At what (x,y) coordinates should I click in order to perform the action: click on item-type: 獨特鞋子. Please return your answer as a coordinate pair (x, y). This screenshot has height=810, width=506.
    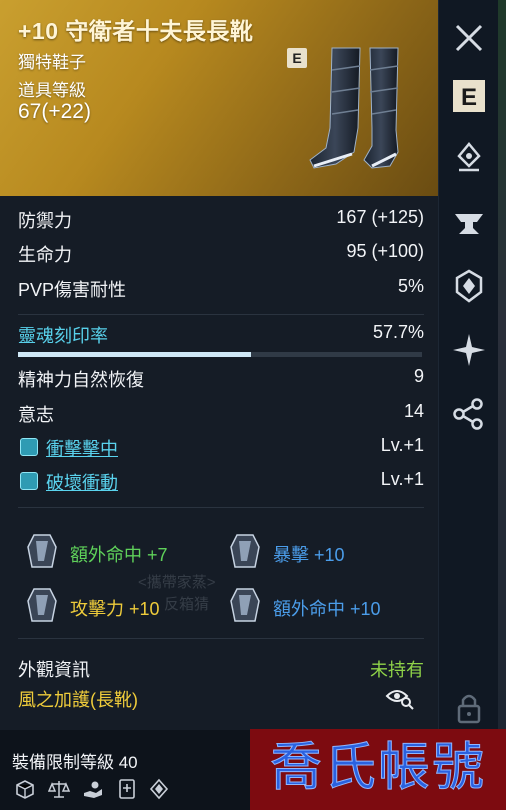
    Looking at the image, I should click on (52, 62).